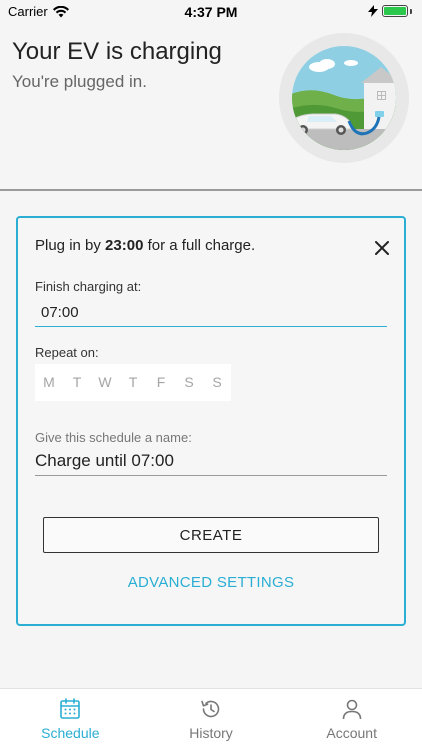  What do you see at coordinates (211, 582) in the screenshot?
I see `advanced-settings-link: ADVANCED SETTINGS` at bounding box center [211, 582].